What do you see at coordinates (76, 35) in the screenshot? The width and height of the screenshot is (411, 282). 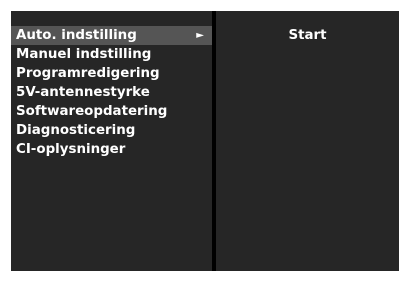 I see `menu-item-label: Auto. indstilling` at bounding box center [76, 35].